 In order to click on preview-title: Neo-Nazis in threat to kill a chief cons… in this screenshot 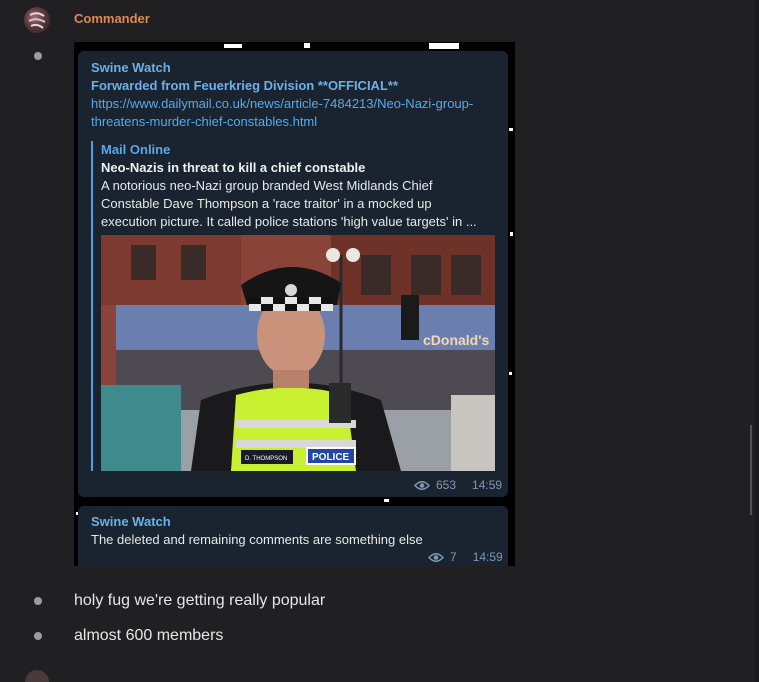, I will do `click(233, 167)`.